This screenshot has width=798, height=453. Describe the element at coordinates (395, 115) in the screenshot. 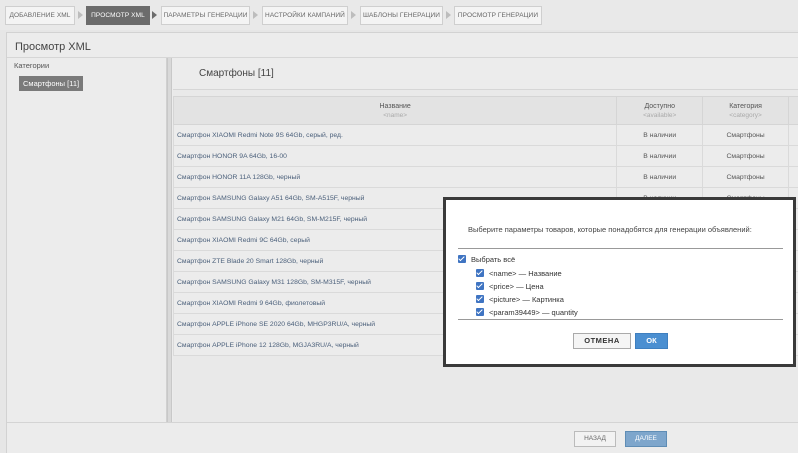

I see `column-tag: <name>` at that location.